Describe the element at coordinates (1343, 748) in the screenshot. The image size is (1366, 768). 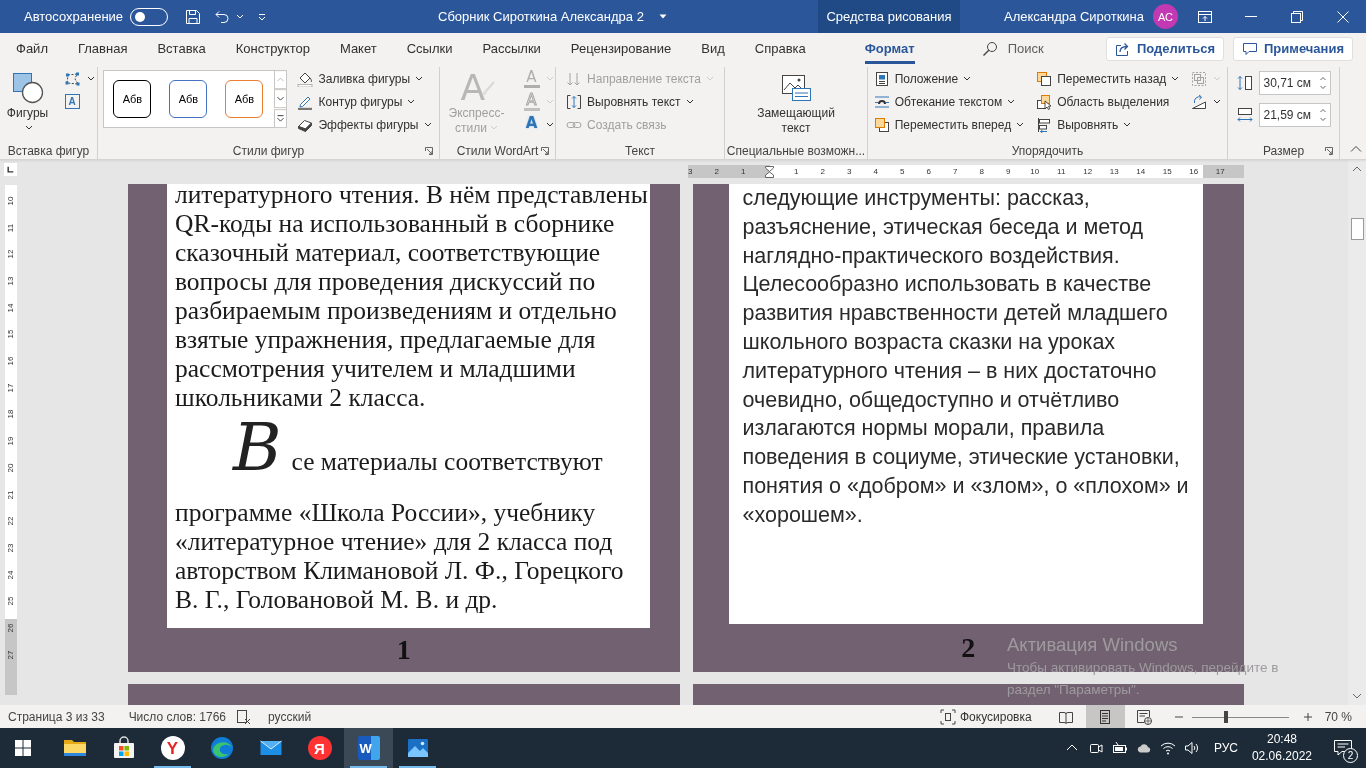
I see `notification-icon` at that location.